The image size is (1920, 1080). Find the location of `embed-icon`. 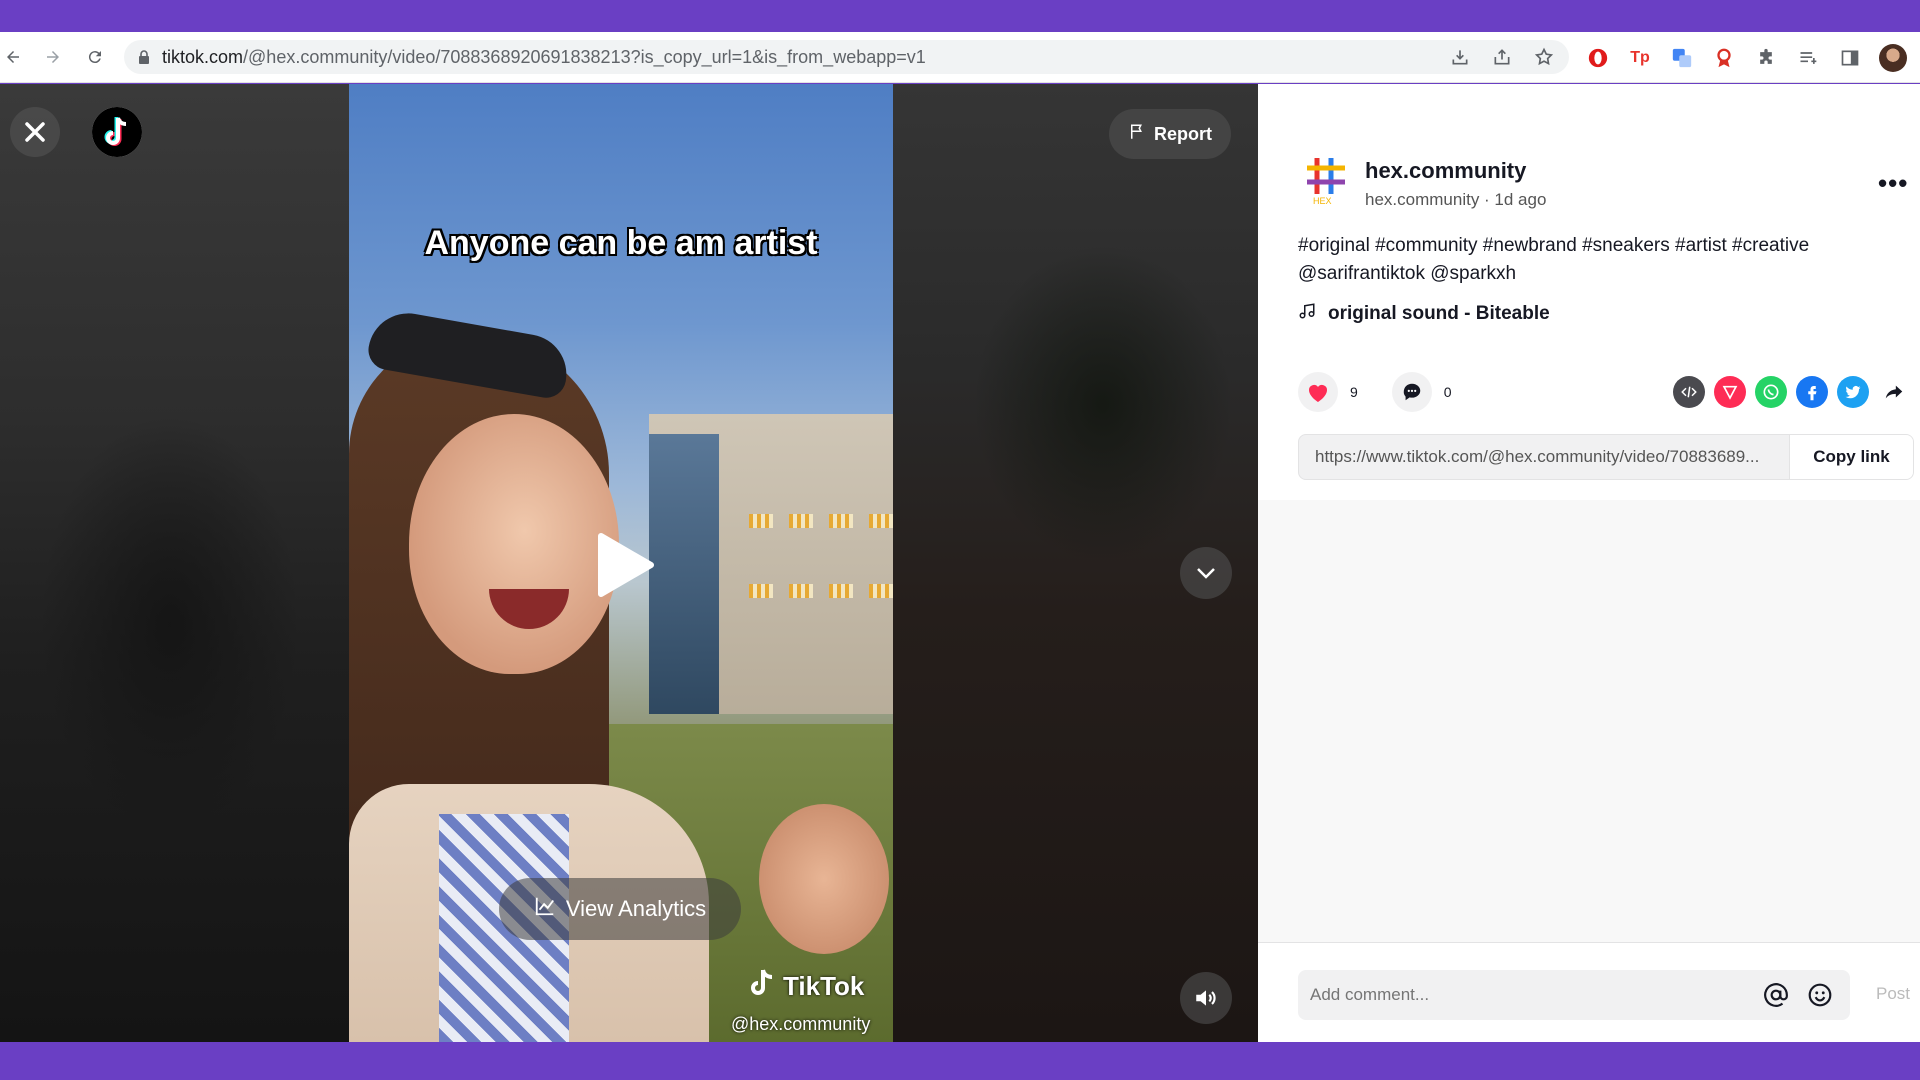

embed-icon is located at coordinates (1689, 392).